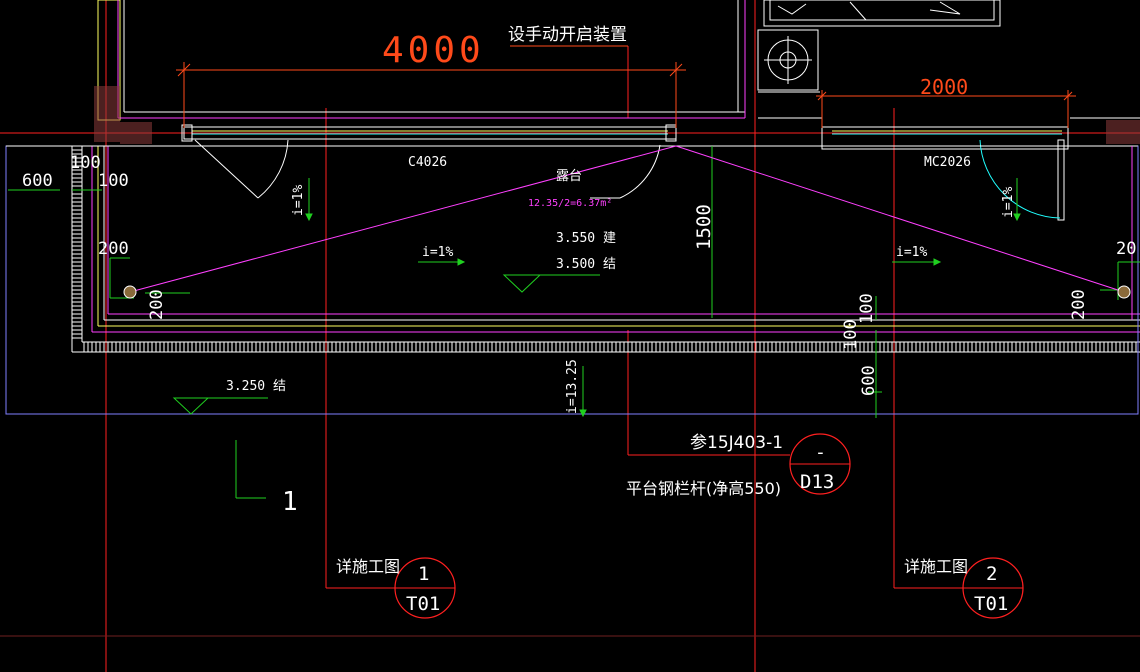  I want to click on label-detail-ref-1: 详施工图, so click(368, 566).